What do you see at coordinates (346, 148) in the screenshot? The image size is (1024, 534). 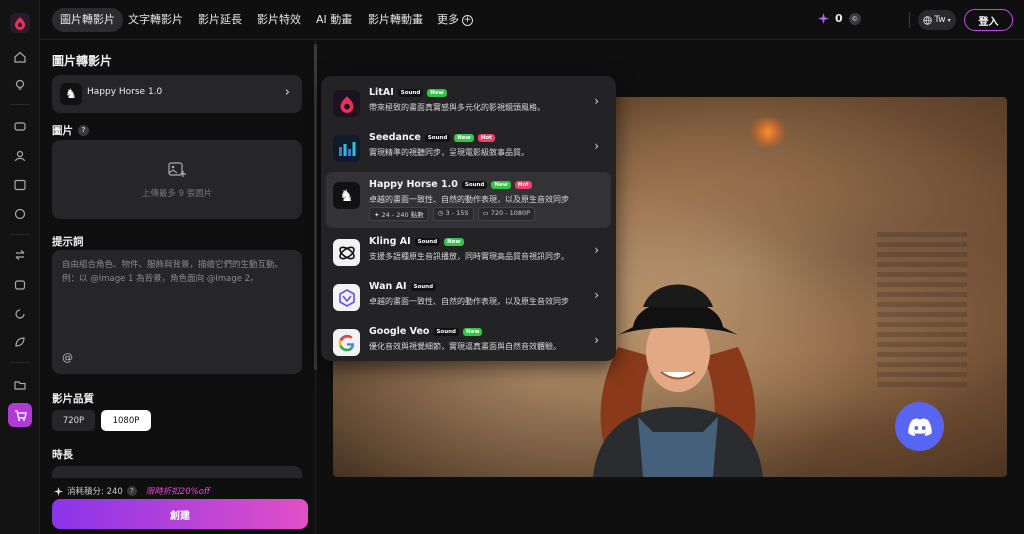 I see `seedance-logo-icon` at bounding box center [346, 148].